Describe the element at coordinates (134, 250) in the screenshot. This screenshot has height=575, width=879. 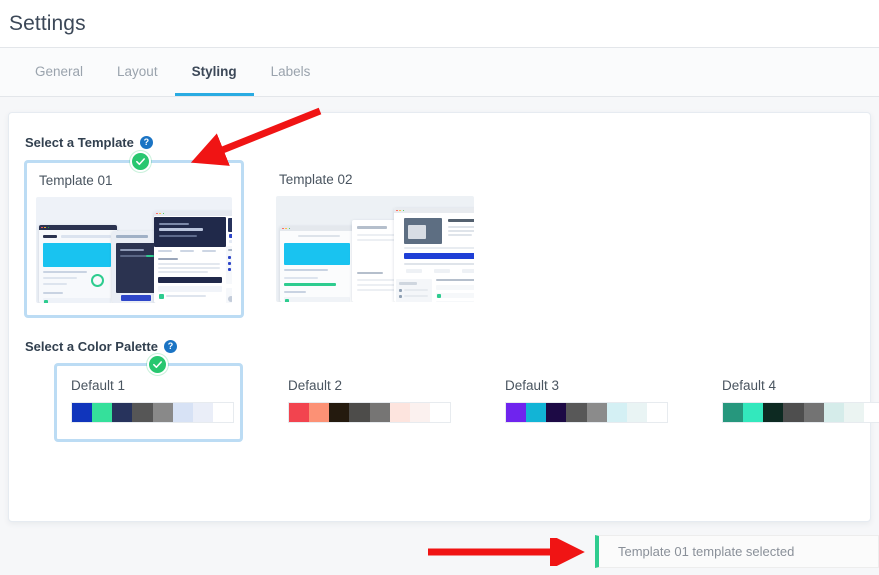
I see `template-01-thumbnail` at that location.